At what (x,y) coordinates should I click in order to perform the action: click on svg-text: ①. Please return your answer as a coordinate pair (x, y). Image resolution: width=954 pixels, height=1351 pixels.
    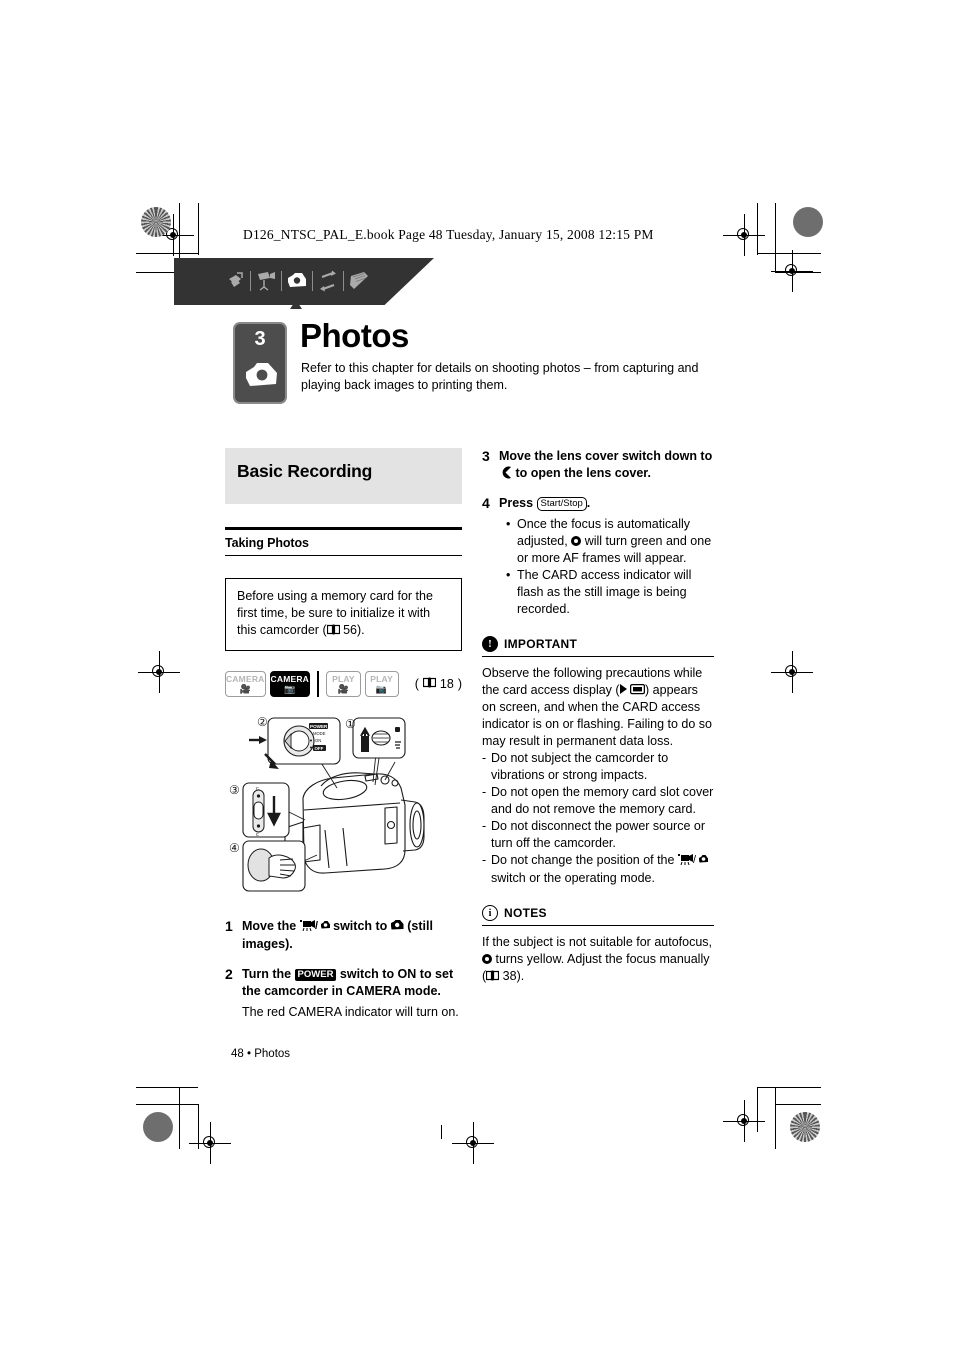
    Looking at the image, I should click on (350, 724).